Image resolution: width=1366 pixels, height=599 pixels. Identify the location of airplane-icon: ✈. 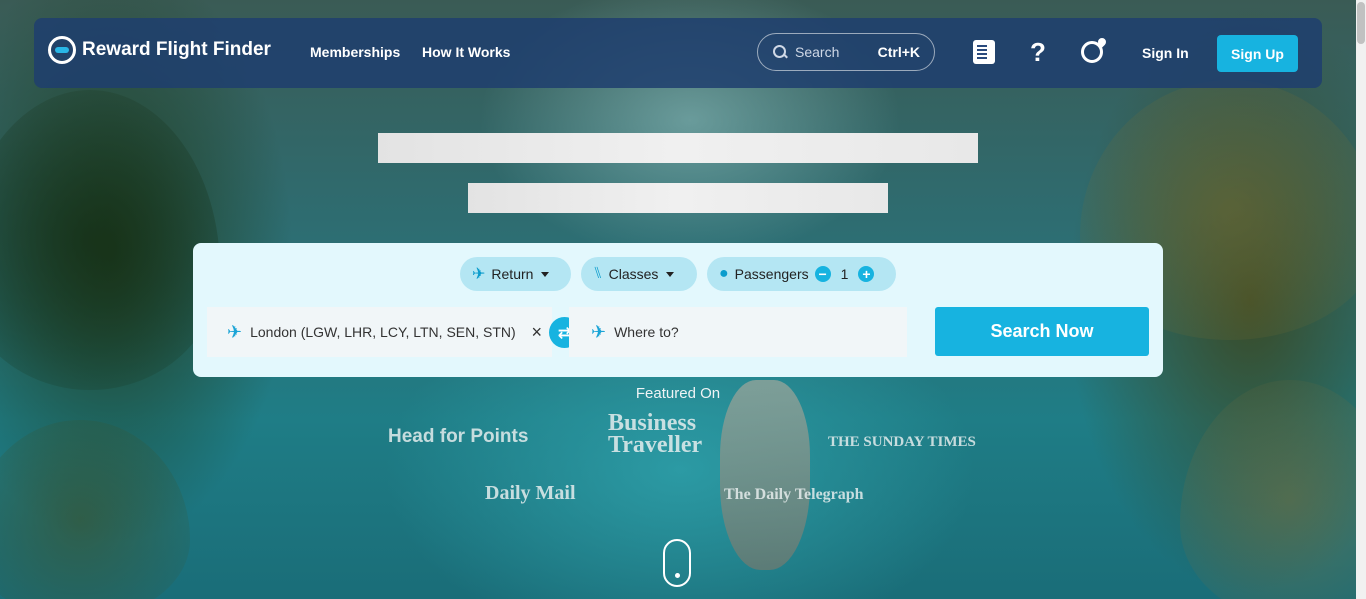
(479, 274).